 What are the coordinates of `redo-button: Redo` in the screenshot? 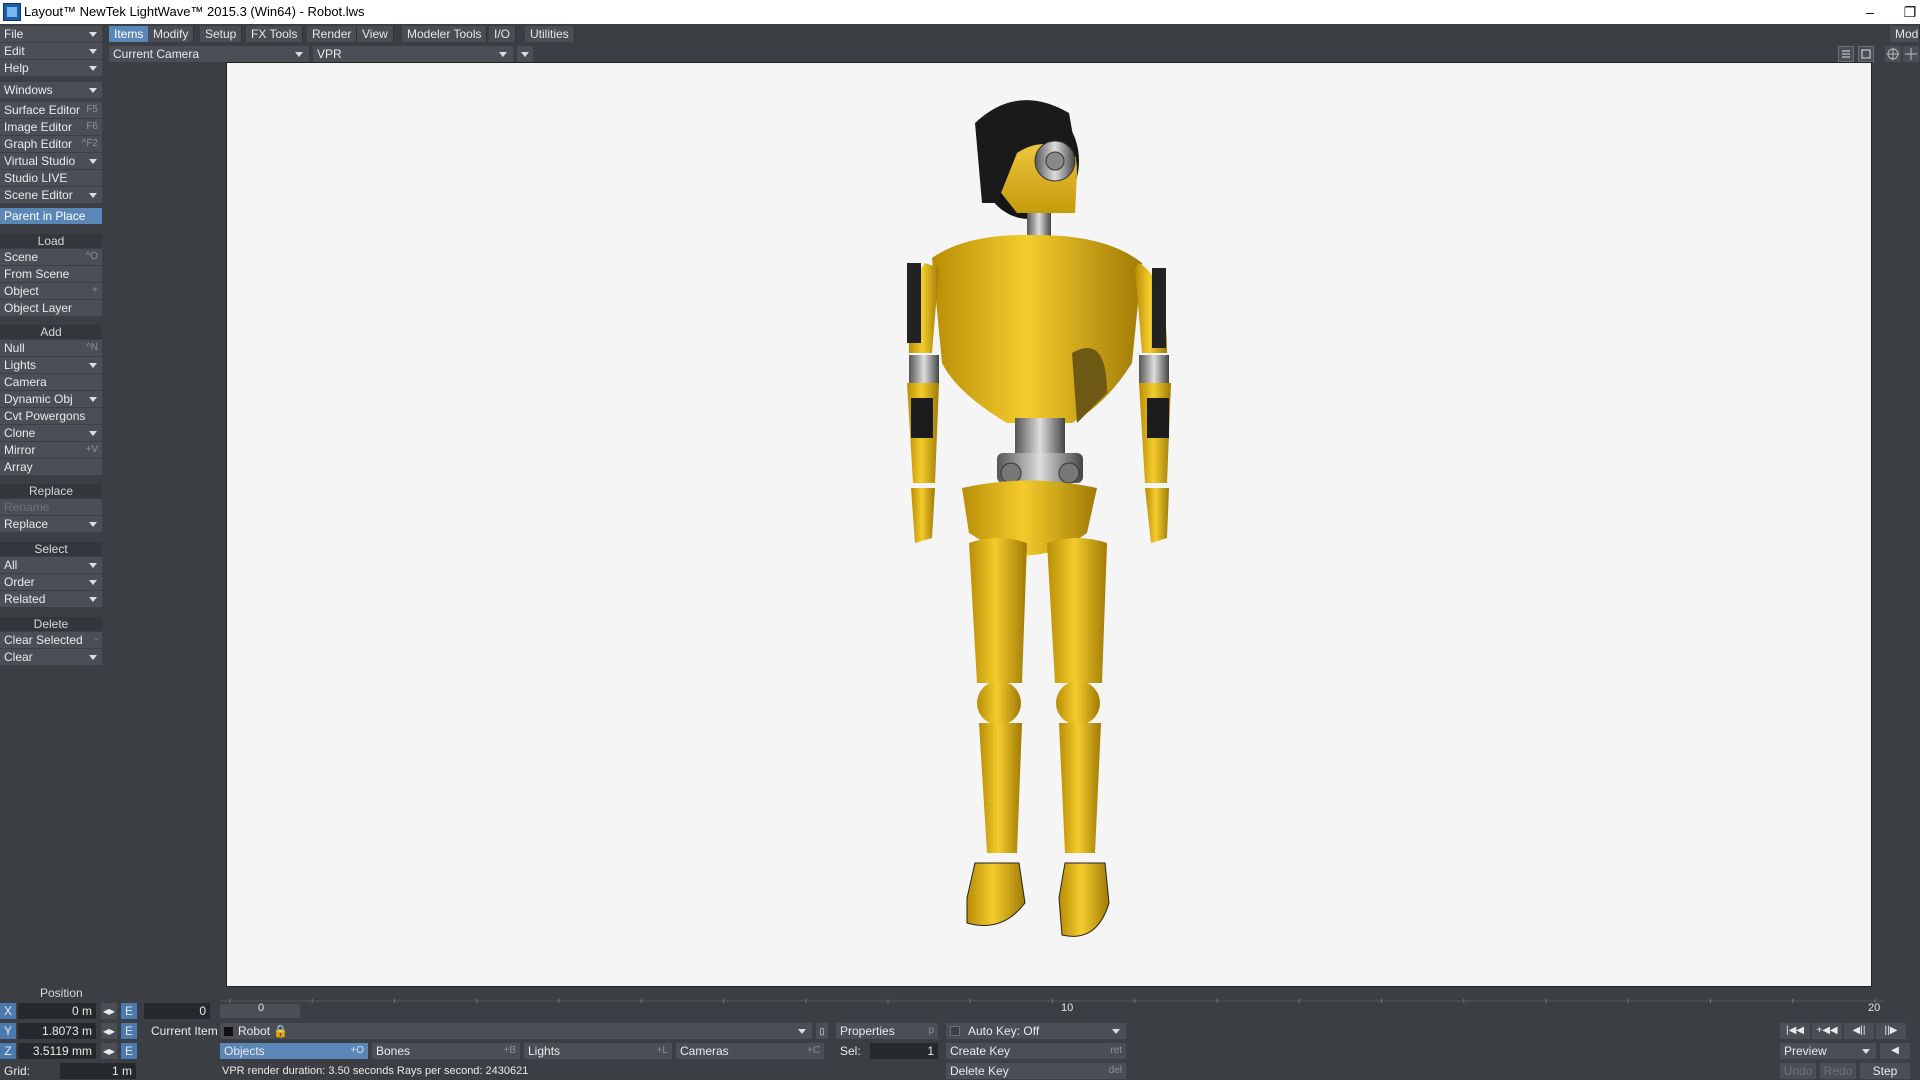 It's located at (1838, 1071).